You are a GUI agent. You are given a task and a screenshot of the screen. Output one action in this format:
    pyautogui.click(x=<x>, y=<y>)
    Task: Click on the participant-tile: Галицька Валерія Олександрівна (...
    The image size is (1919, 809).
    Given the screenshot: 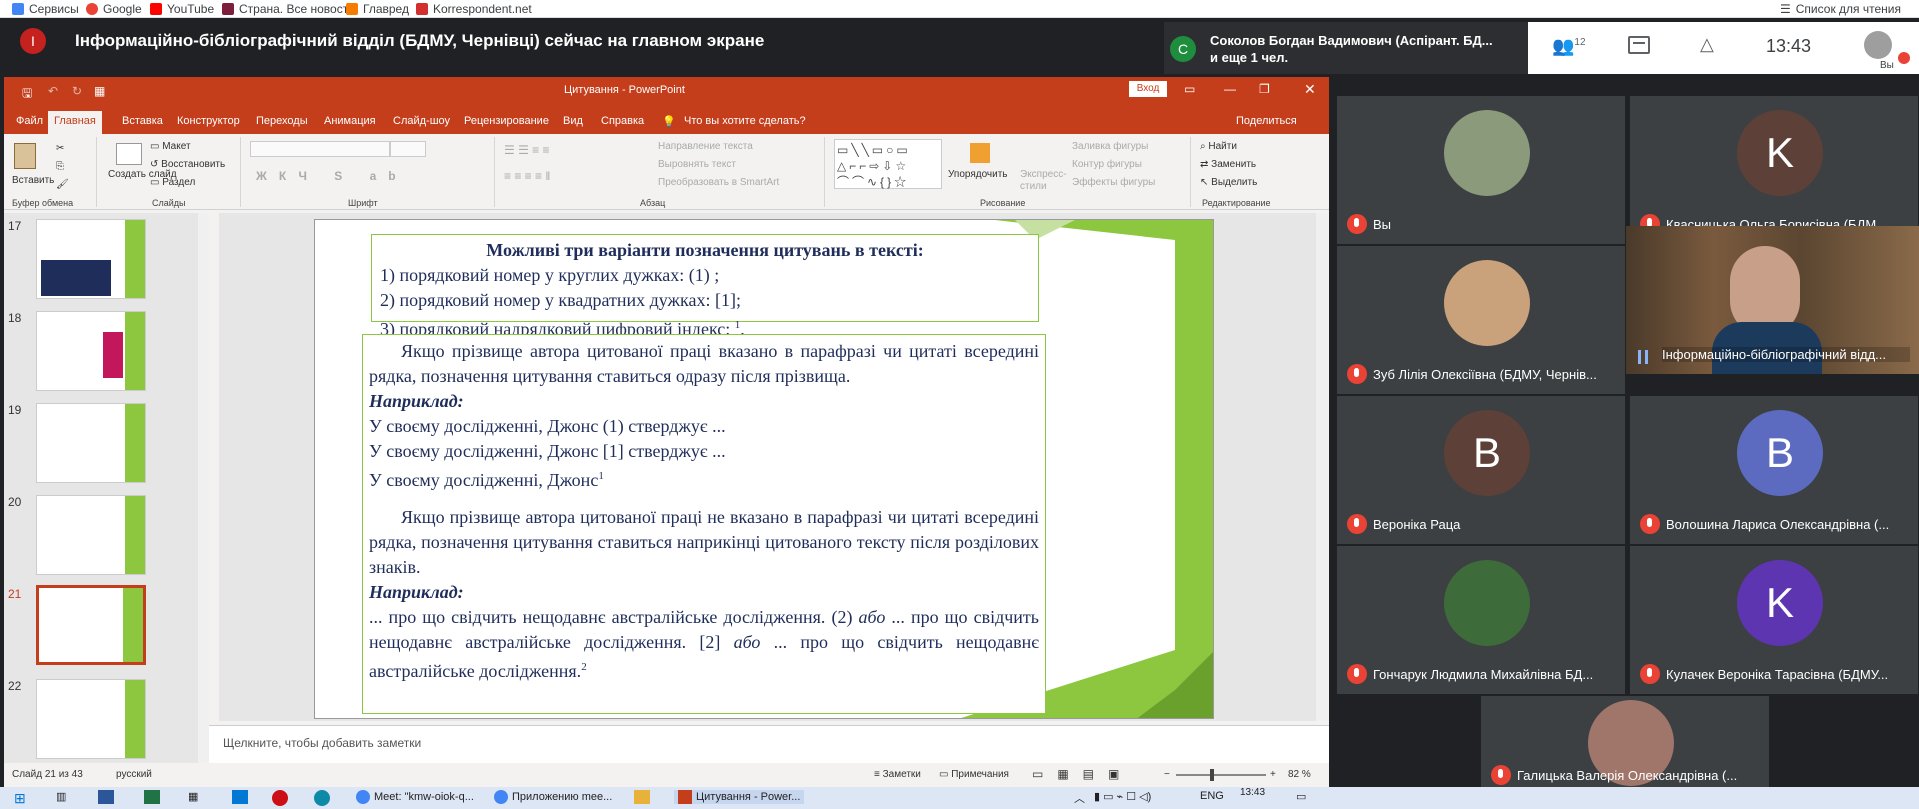 What is the action you would take?
    pyautogui.click(x=1625, y=741)
    